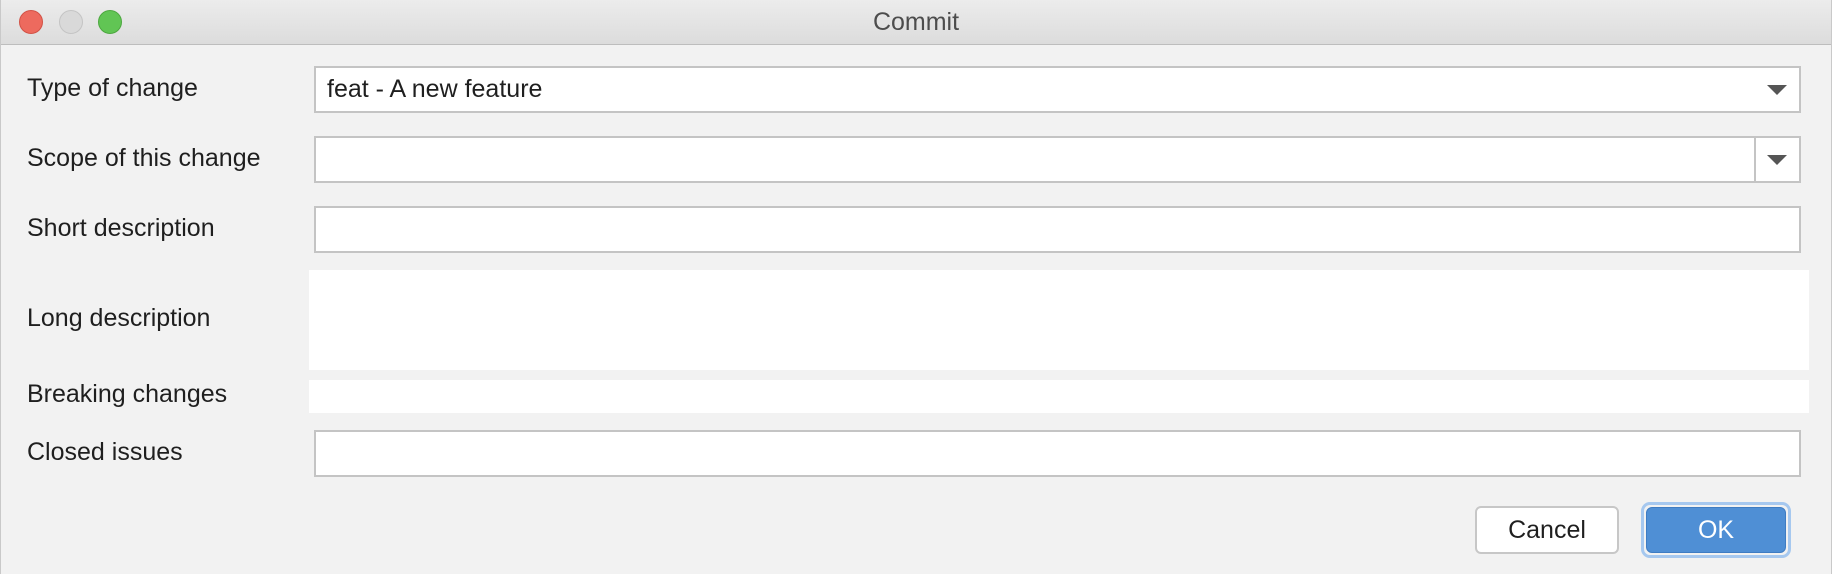  I want to click on breaking-changes-label: Breaking changes, so click(127, 394).